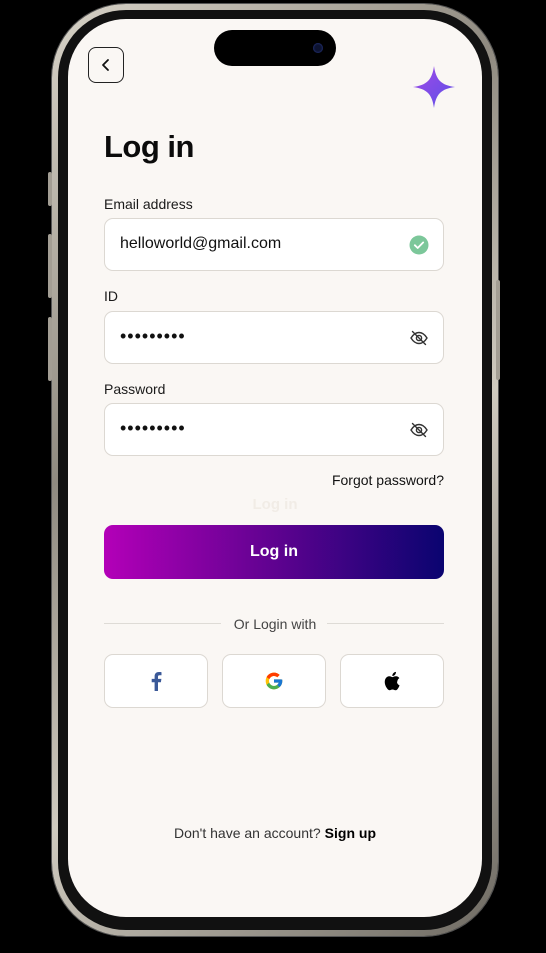  What do you see at coordinates (153, 428) in the screenshot?
I see `password-value: •••••••••` at bounding box center [153, 428].